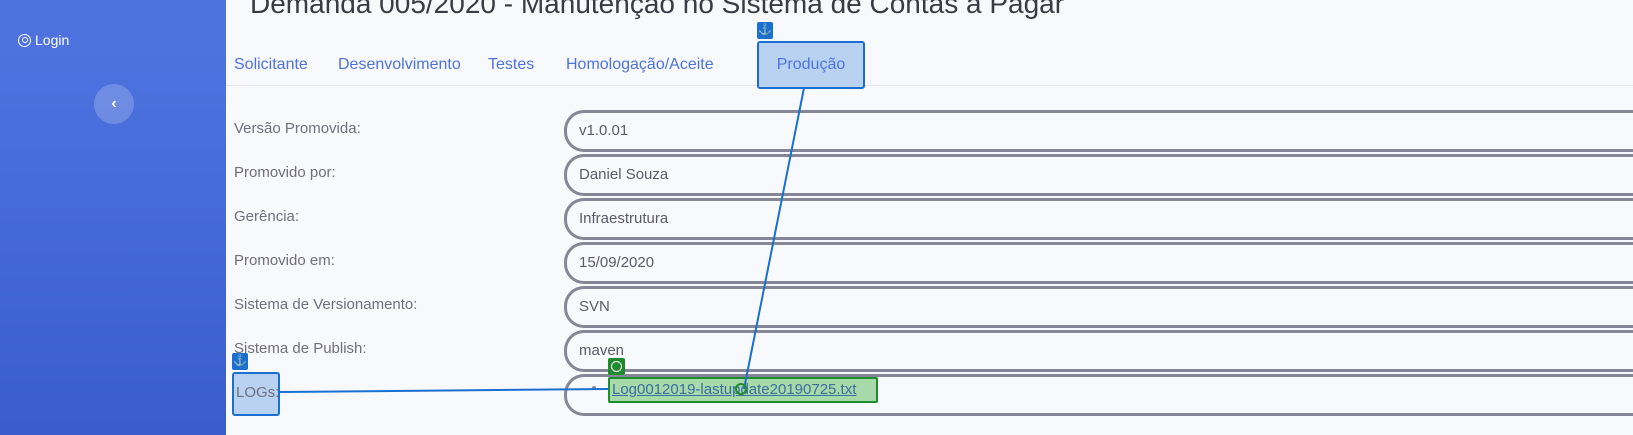 The width and height of the screenshot is (1633, 435). Describe the element at coordinates (297, 128) in the screenshot. I see `label-versao: Versão Promovida:` at that location.